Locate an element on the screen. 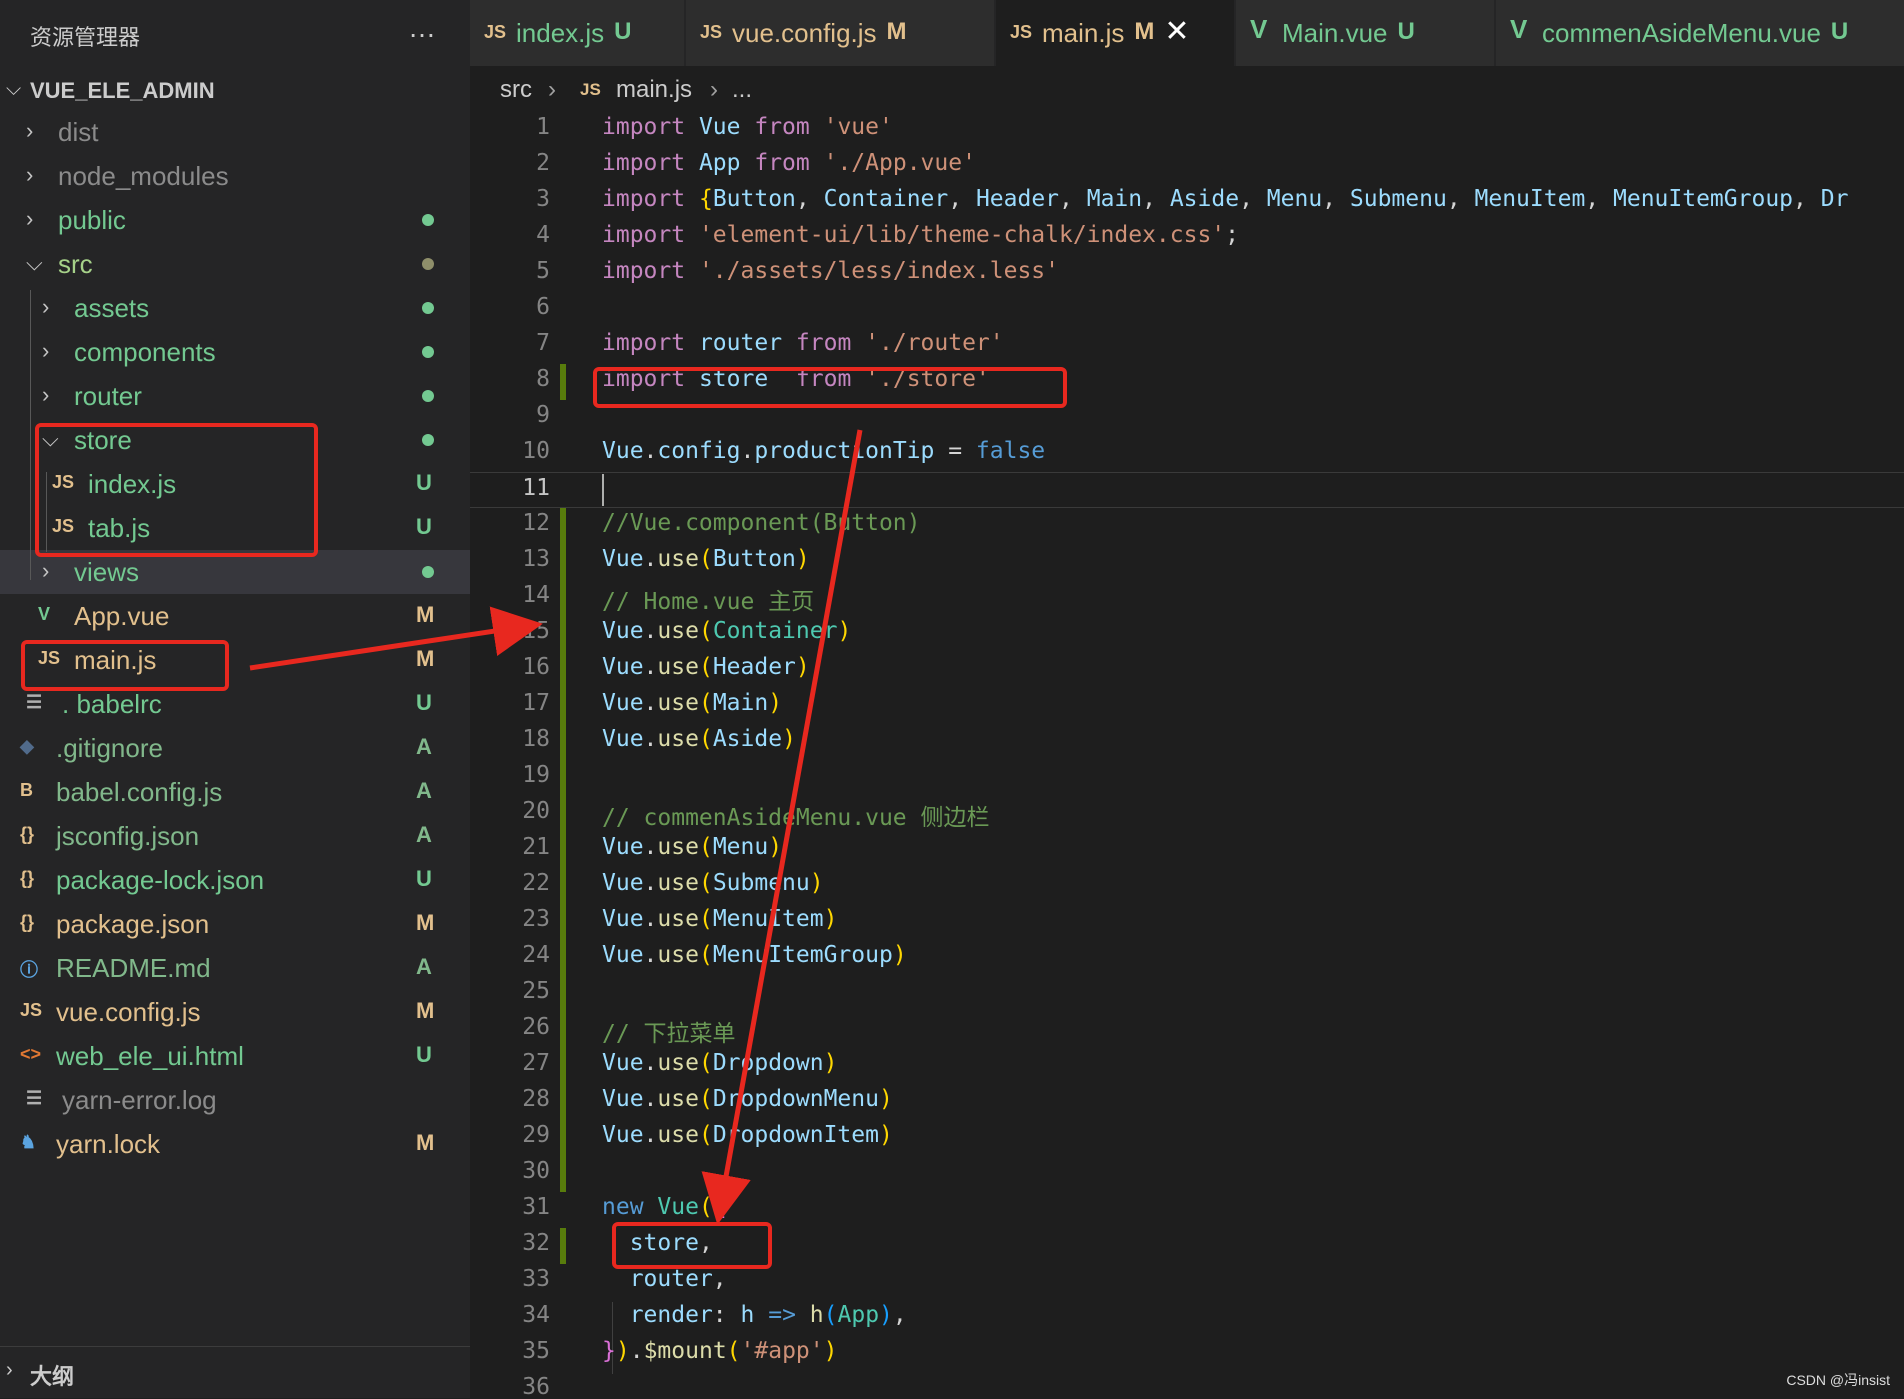 Image resolution: width=1904 pixels, height=1399 pixels. watermark: CSDN @冯insist is located at coordinates (1838, 1380).